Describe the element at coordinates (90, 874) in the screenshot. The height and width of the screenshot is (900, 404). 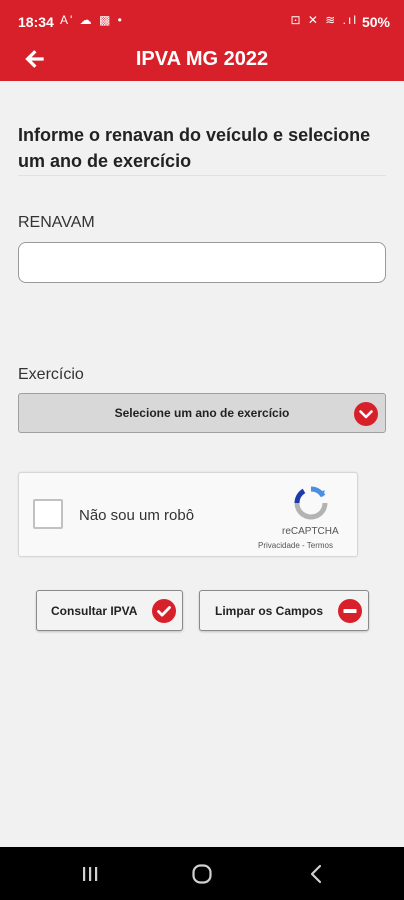
I see `recent-apps-icon` at that location.